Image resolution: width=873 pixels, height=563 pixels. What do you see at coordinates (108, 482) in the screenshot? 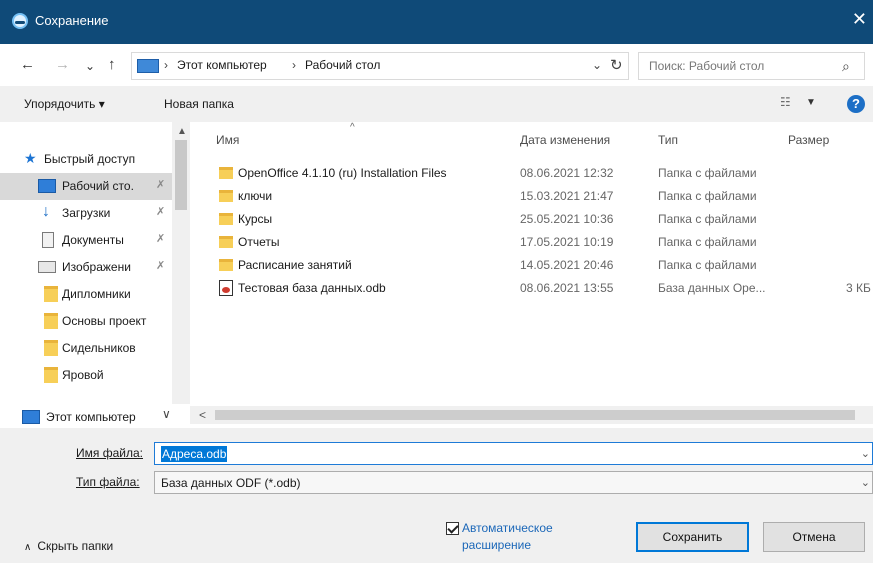
I see `filetype-label: Тип файла:` at bounding box center [108, 482].